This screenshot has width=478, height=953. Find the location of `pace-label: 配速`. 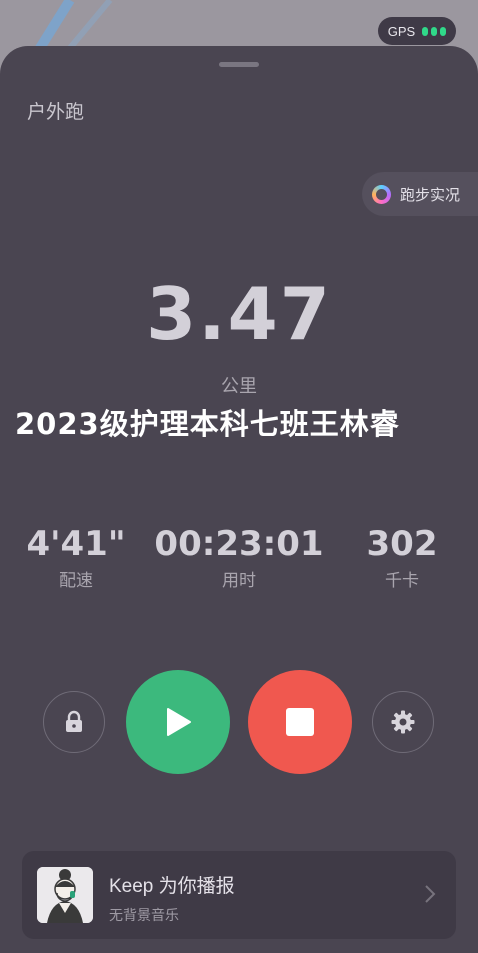

pace-label: 配速 is located at coordinates (76, 581).